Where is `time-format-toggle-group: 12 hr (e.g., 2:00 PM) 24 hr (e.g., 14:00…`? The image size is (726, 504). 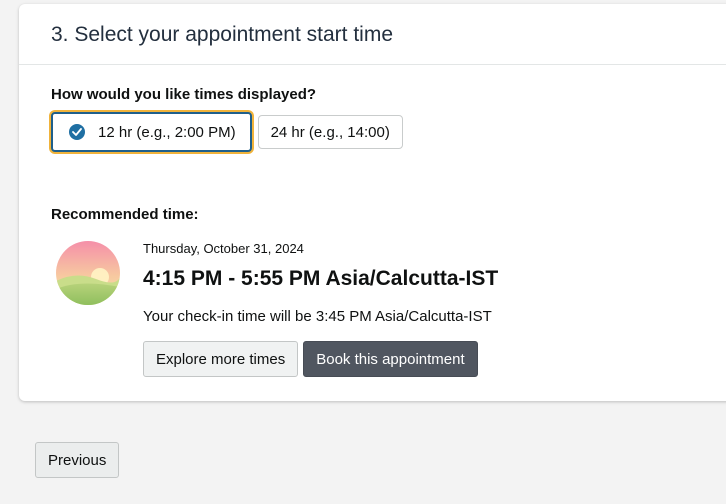 time-format-toggle-group: 12 hr (e.g., 2:00 PM) 24 hr (e.g., 14:00… is located at coordinates (227, 132).